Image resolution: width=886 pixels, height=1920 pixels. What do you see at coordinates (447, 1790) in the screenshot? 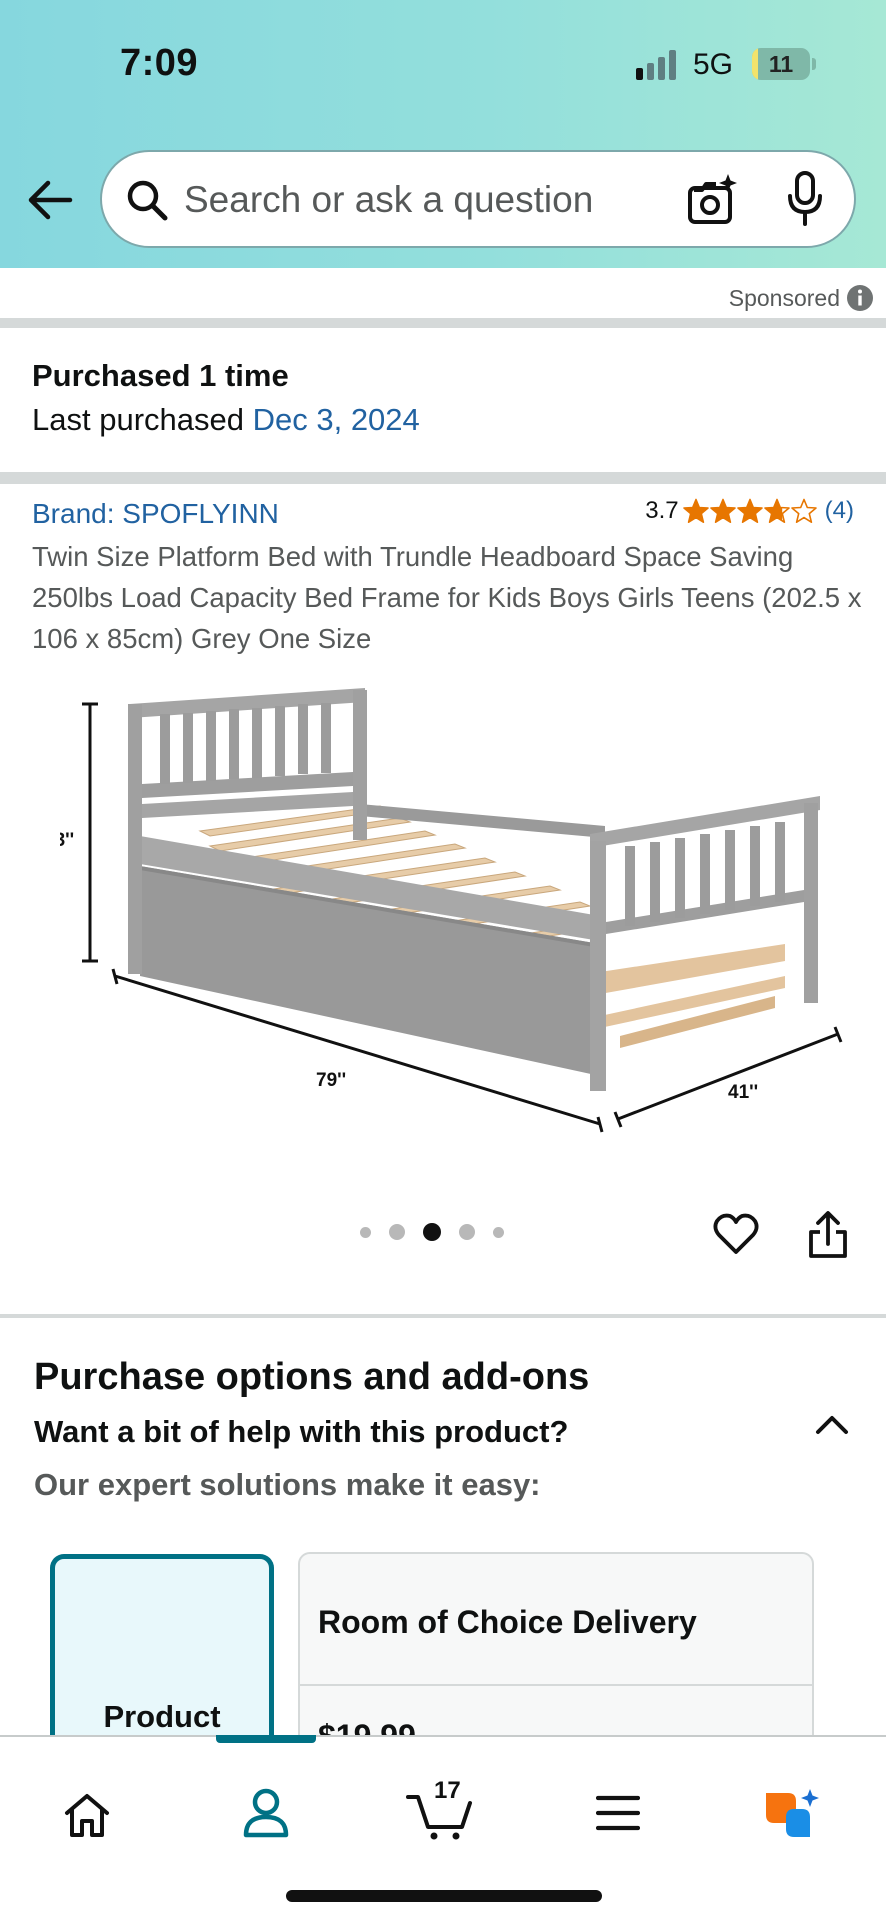
I see `cart-count-badge: 17` at bounding box center [447, 1790].